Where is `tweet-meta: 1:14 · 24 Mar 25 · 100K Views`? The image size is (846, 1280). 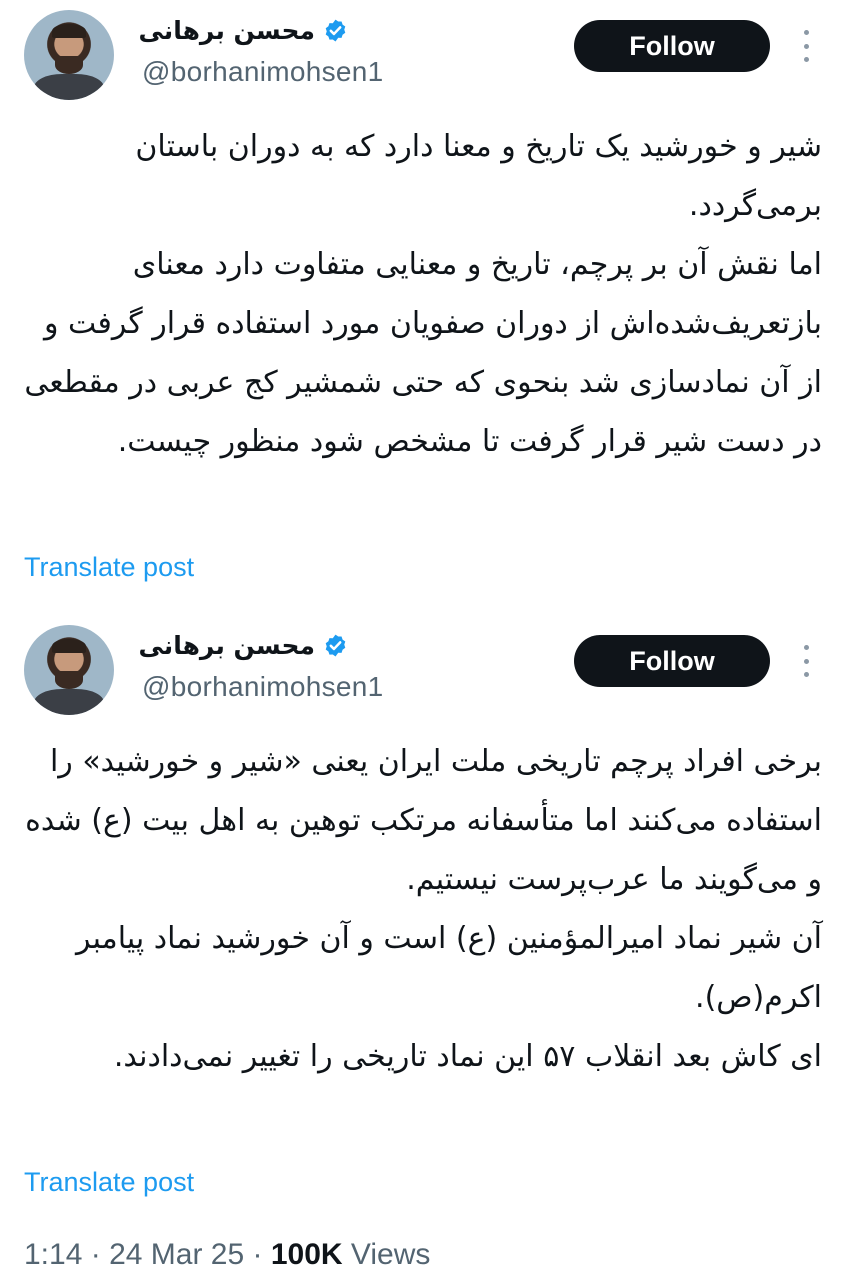 tweet-meta: 1:14 · 24 Mar 25 · 100K Views is located at coordinates (227, 1255).